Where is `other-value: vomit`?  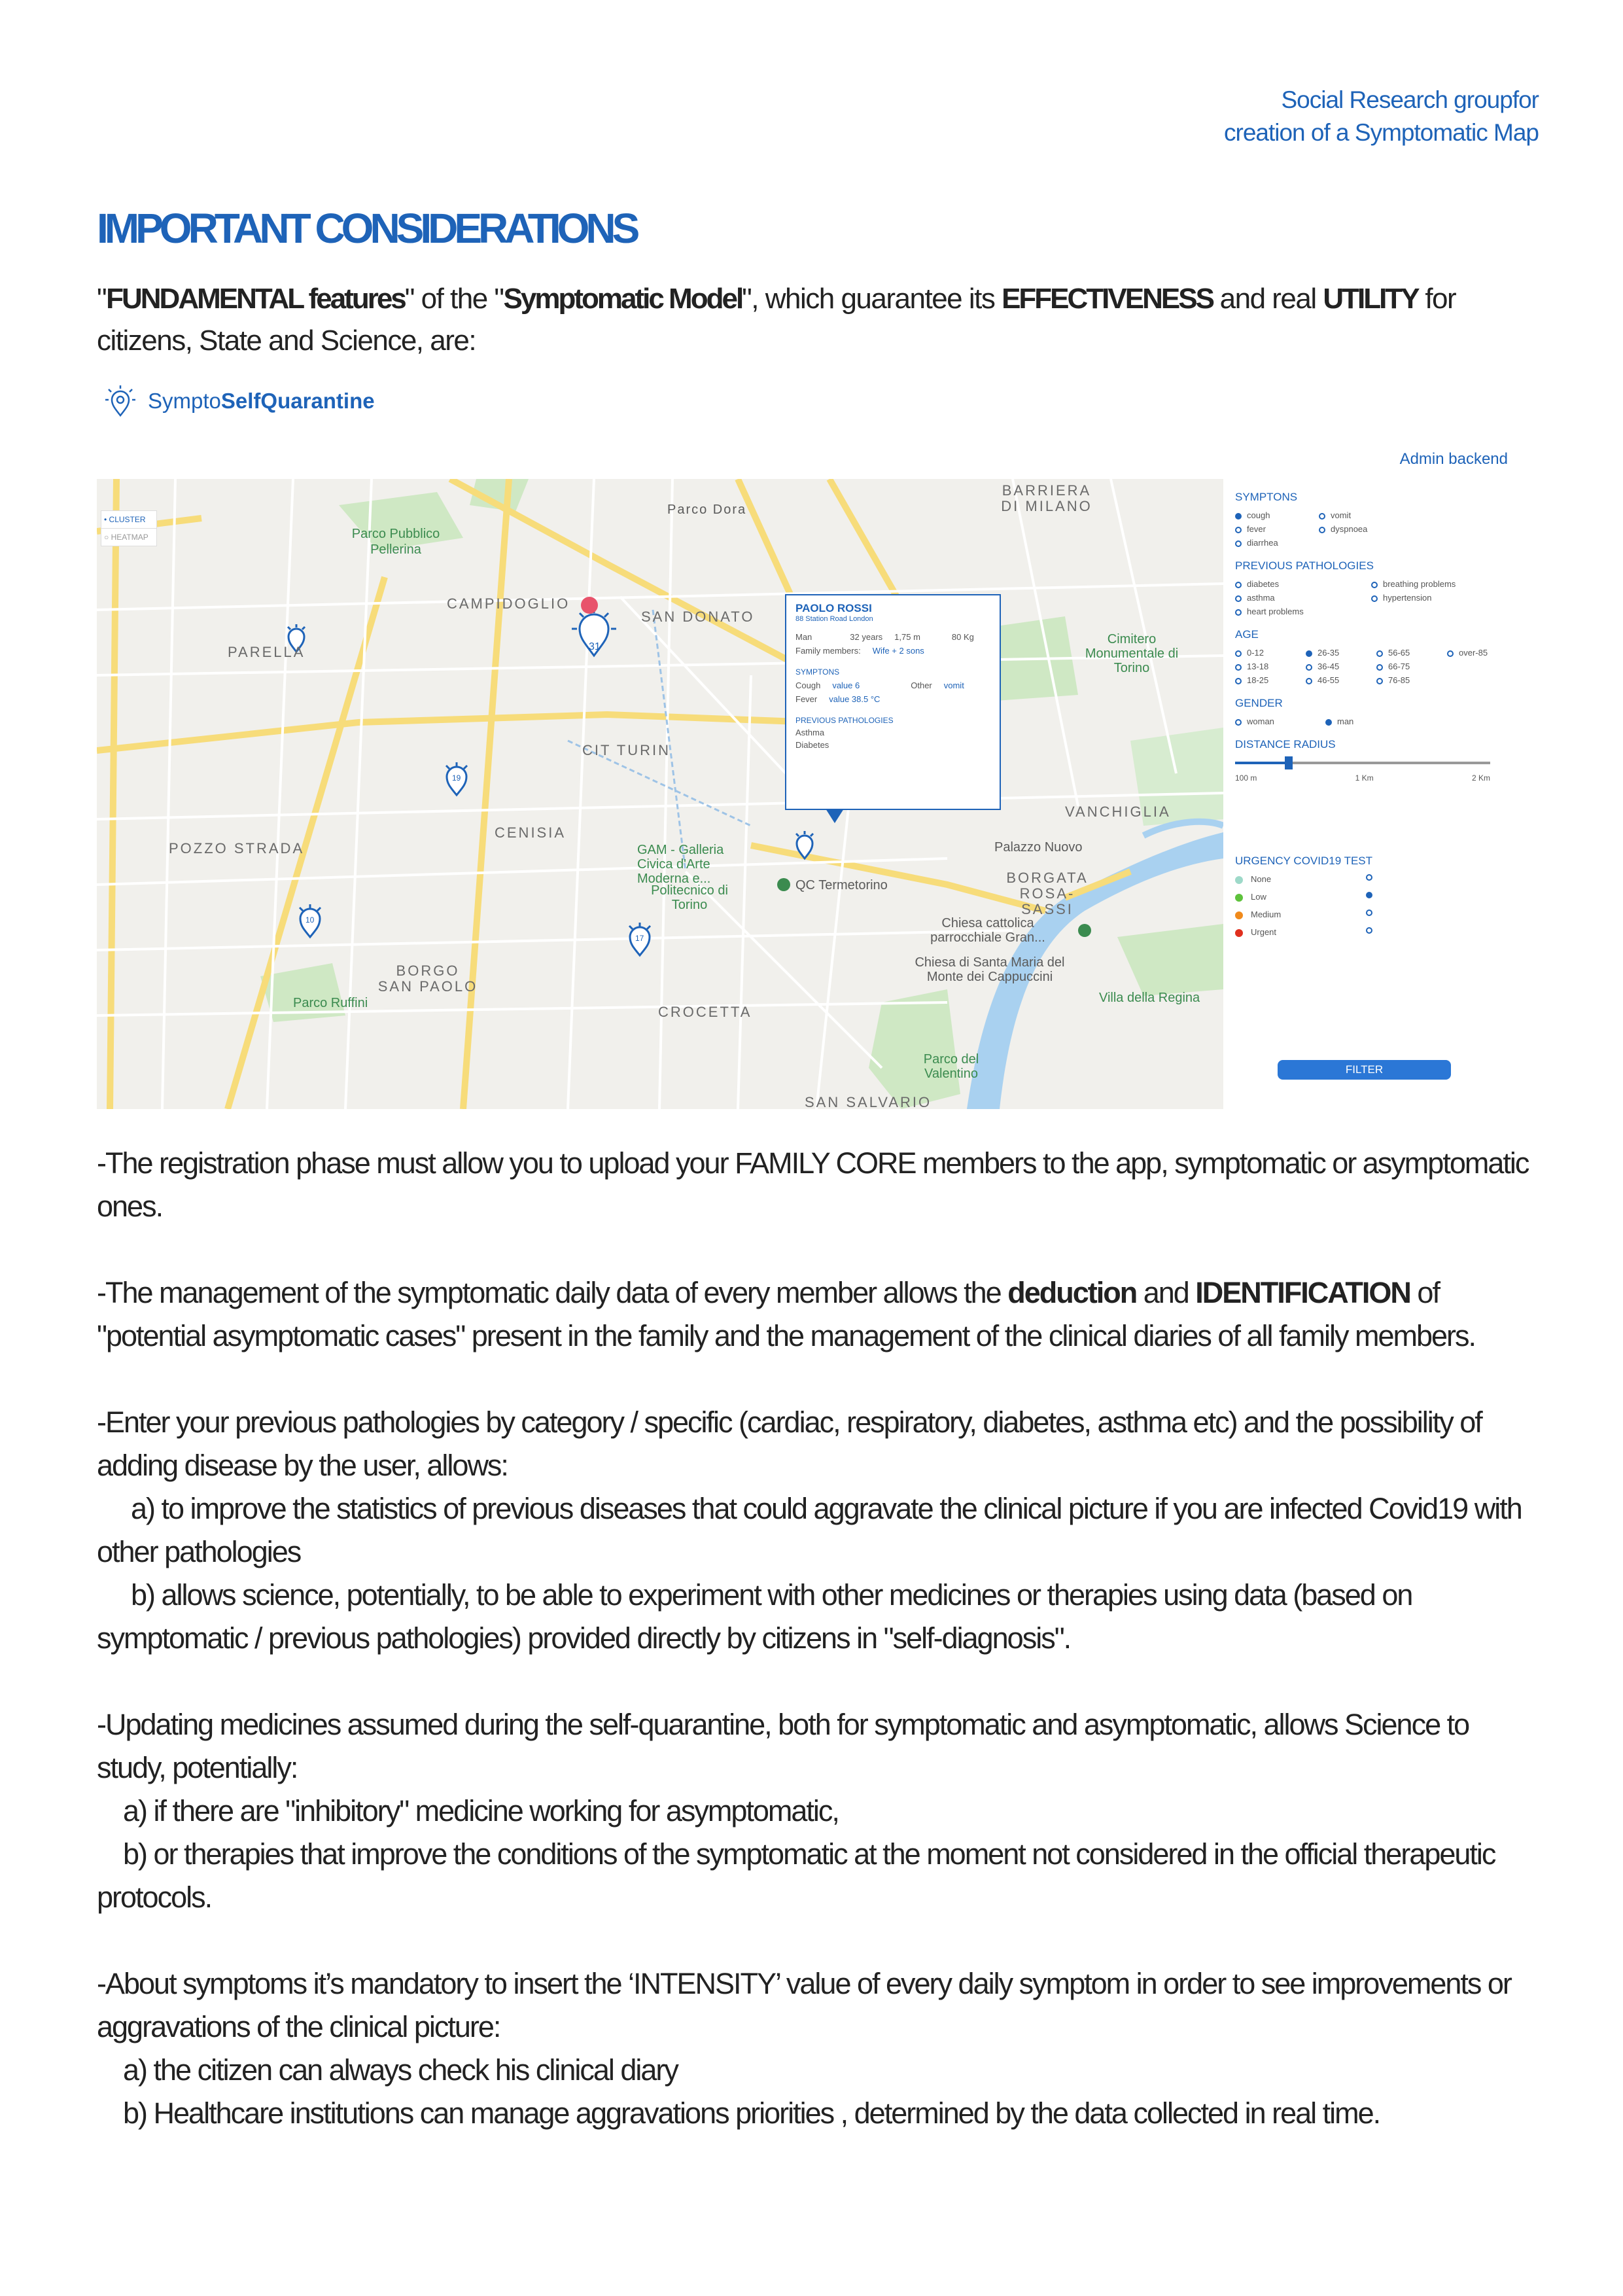 other-value: vomit is located at coordinates (953, 685).